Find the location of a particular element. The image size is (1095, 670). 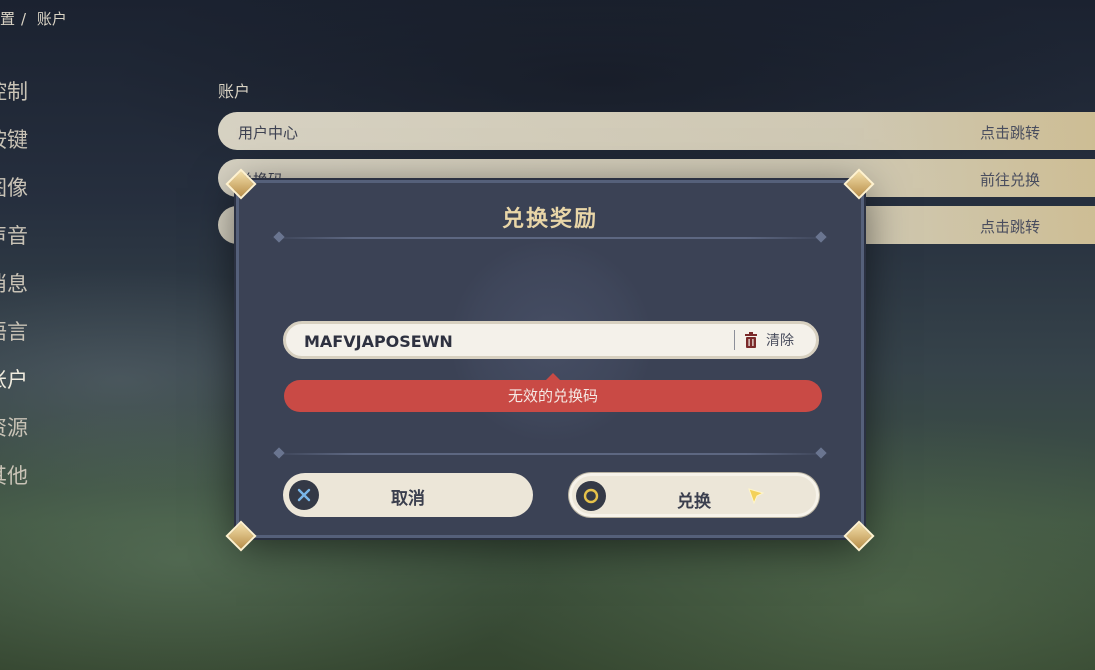

sidebar-item-language: 语言 is located at coordinates (60, 336).